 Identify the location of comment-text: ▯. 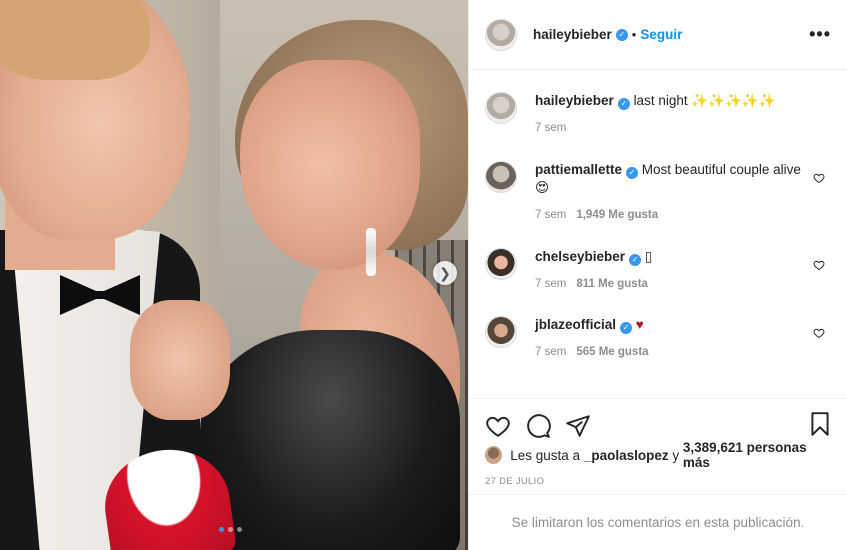
(648, 256).